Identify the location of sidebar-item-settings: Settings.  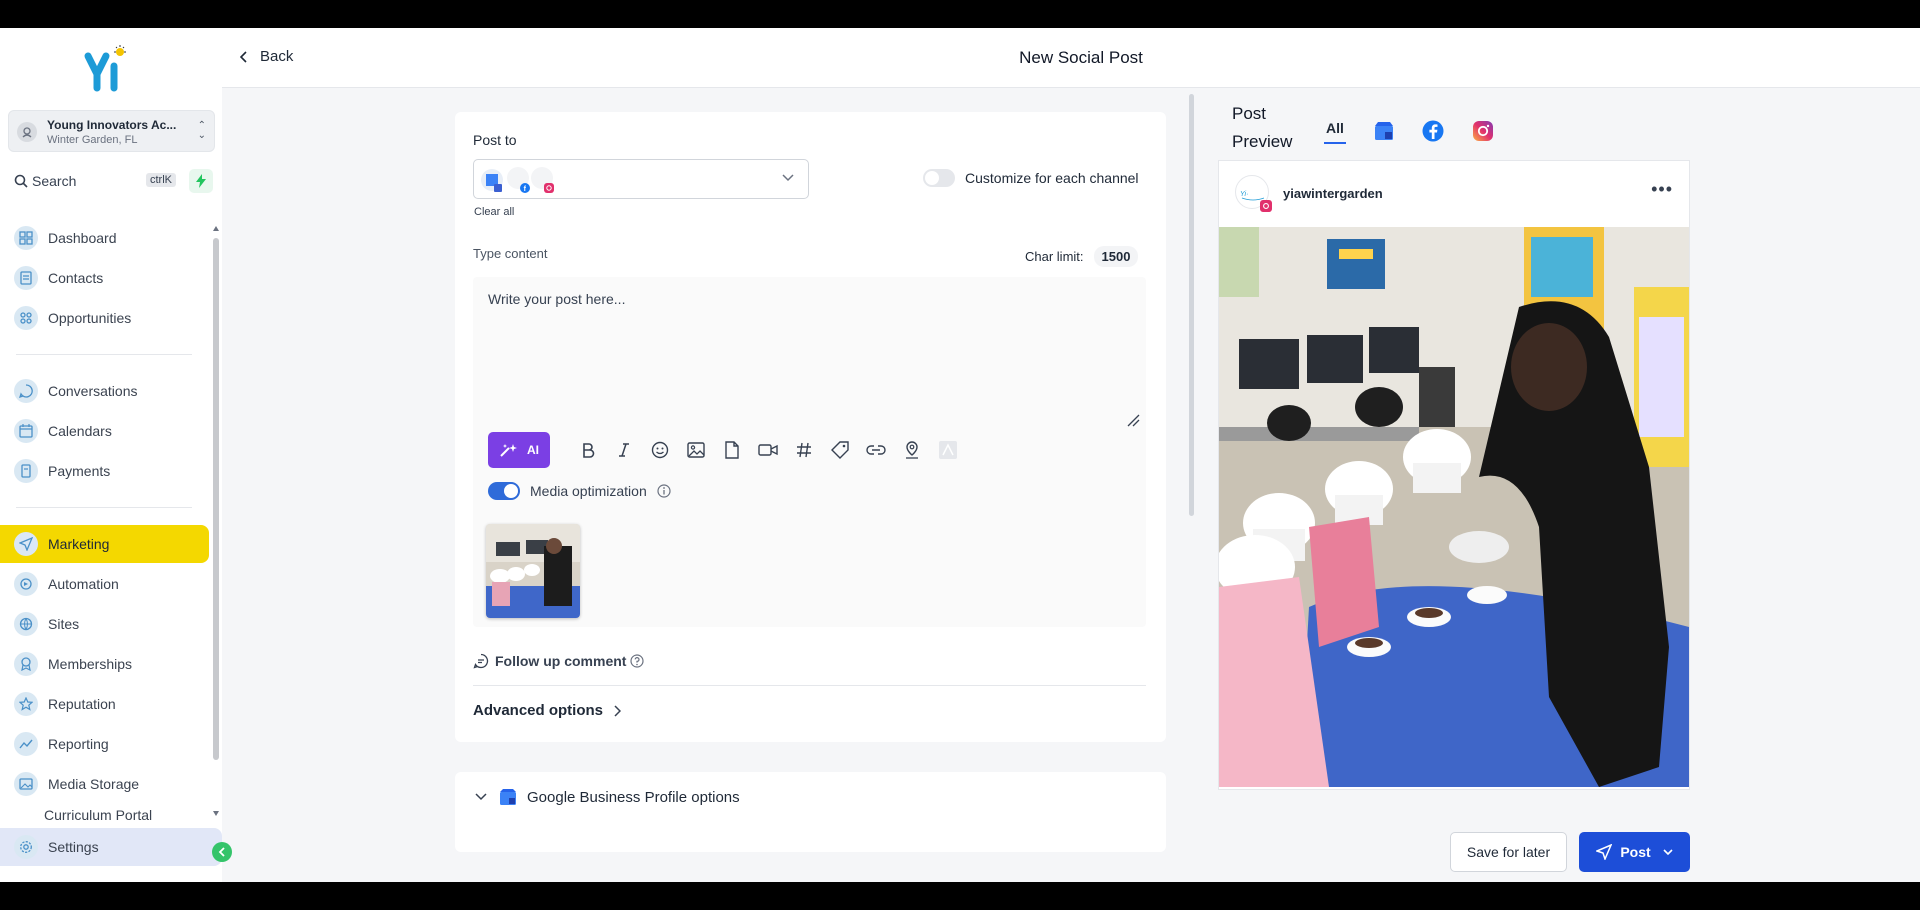
(111, 847).